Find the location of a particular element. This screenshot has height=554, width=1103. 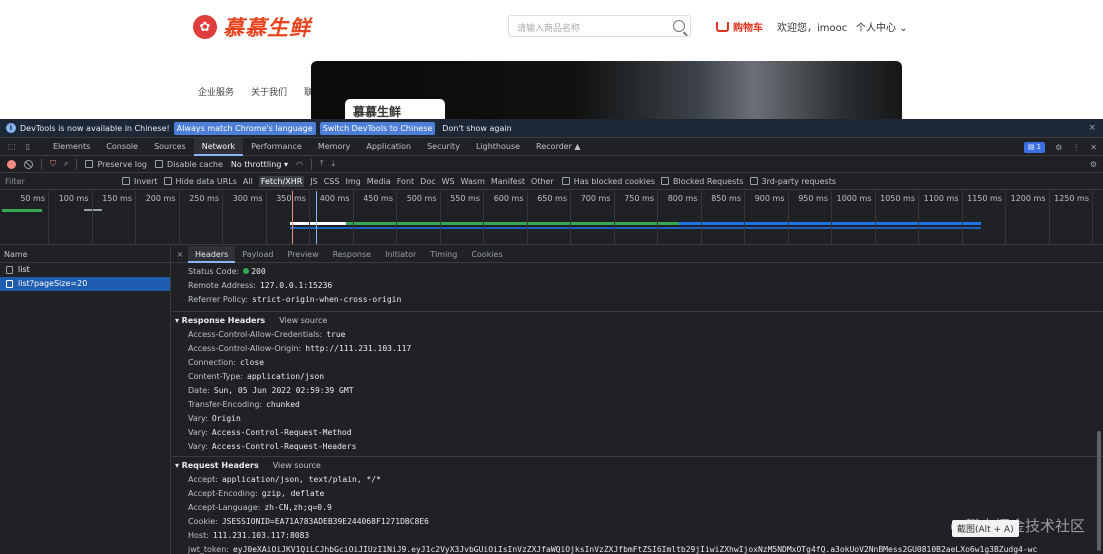

header-row: Accept: application/json, text/plain, */* is located at coordinates (637, 480).